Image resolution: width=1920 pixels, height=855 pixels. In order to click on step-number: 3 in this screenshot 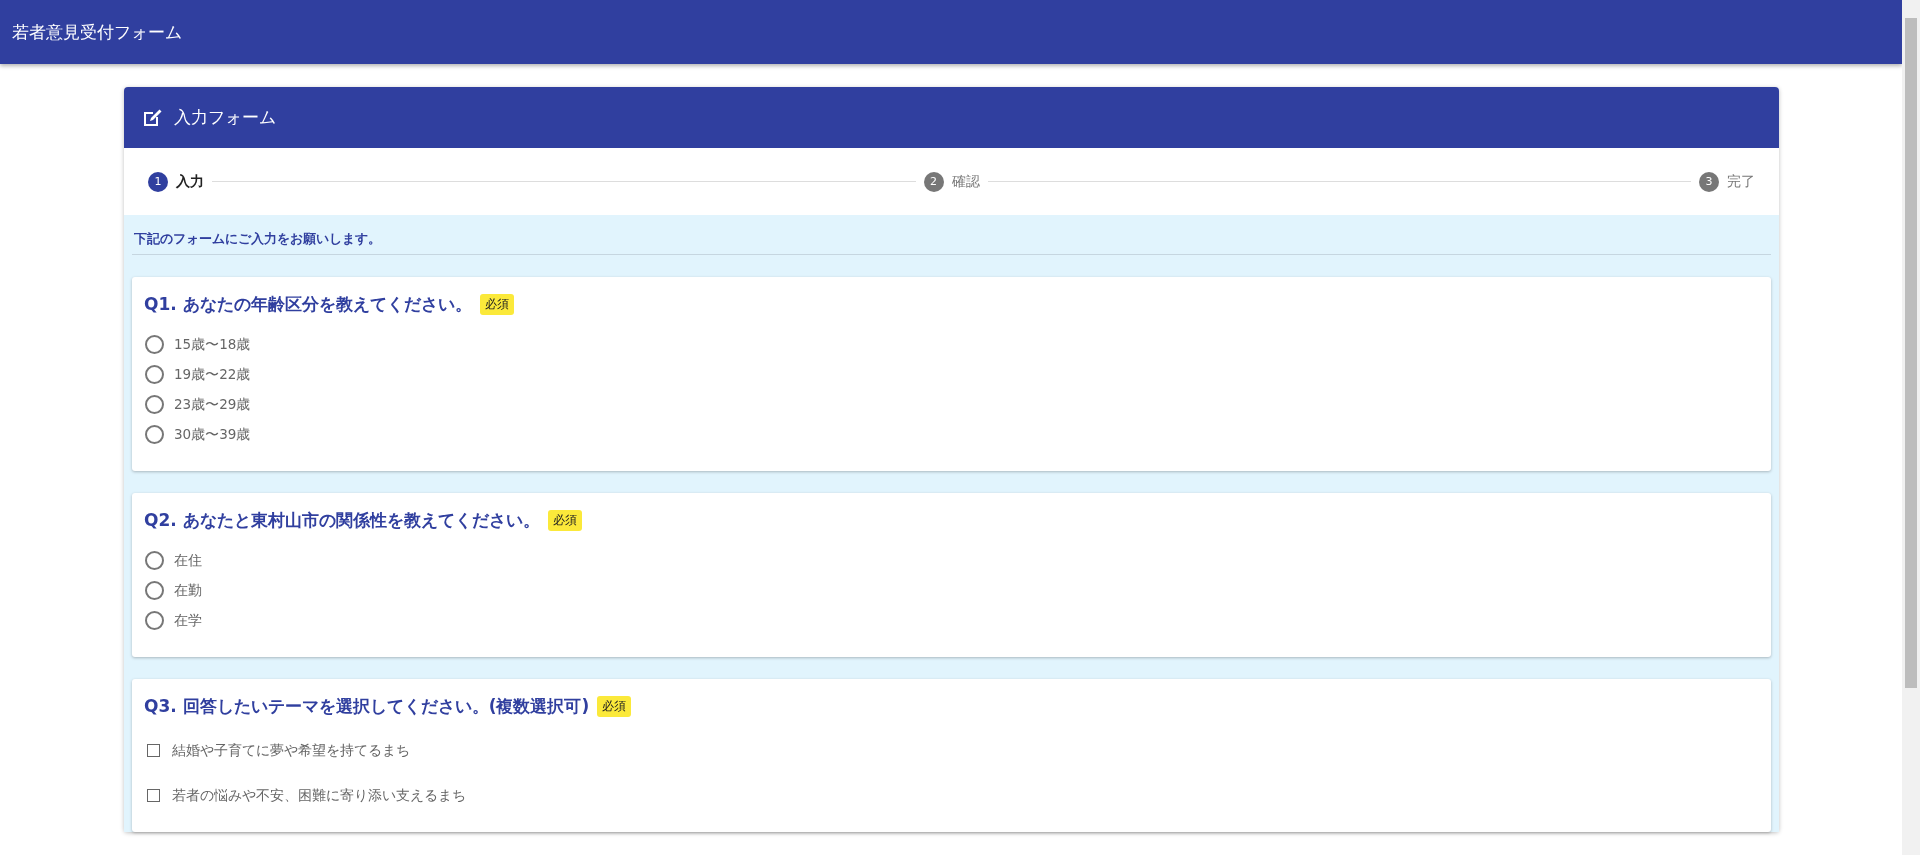, I will do `click(1709, 181)`.